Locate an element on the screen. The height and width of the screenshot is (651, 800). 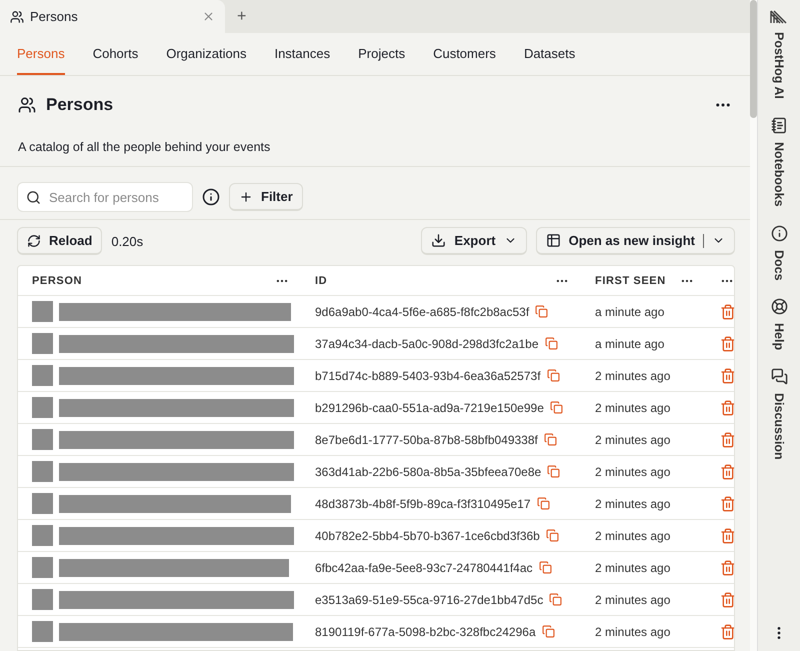
tab-label: Persons is located at coordinates (54, 16).